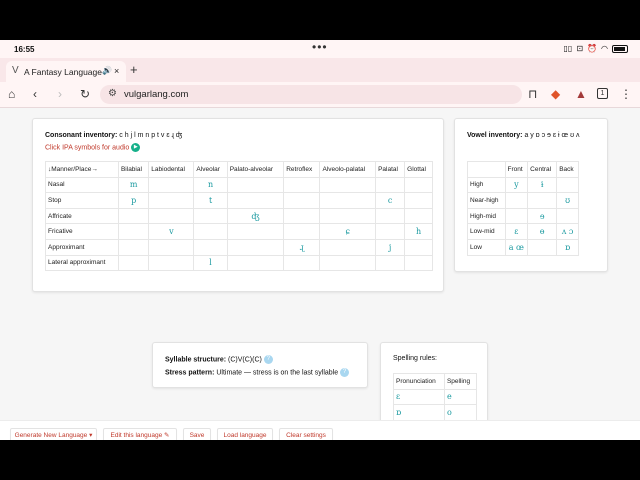  What do you see at coordinates (140, 434) in the screenshot?
I see `edit-language-button: Edit this language ✎` at bounding box center [140, 434].